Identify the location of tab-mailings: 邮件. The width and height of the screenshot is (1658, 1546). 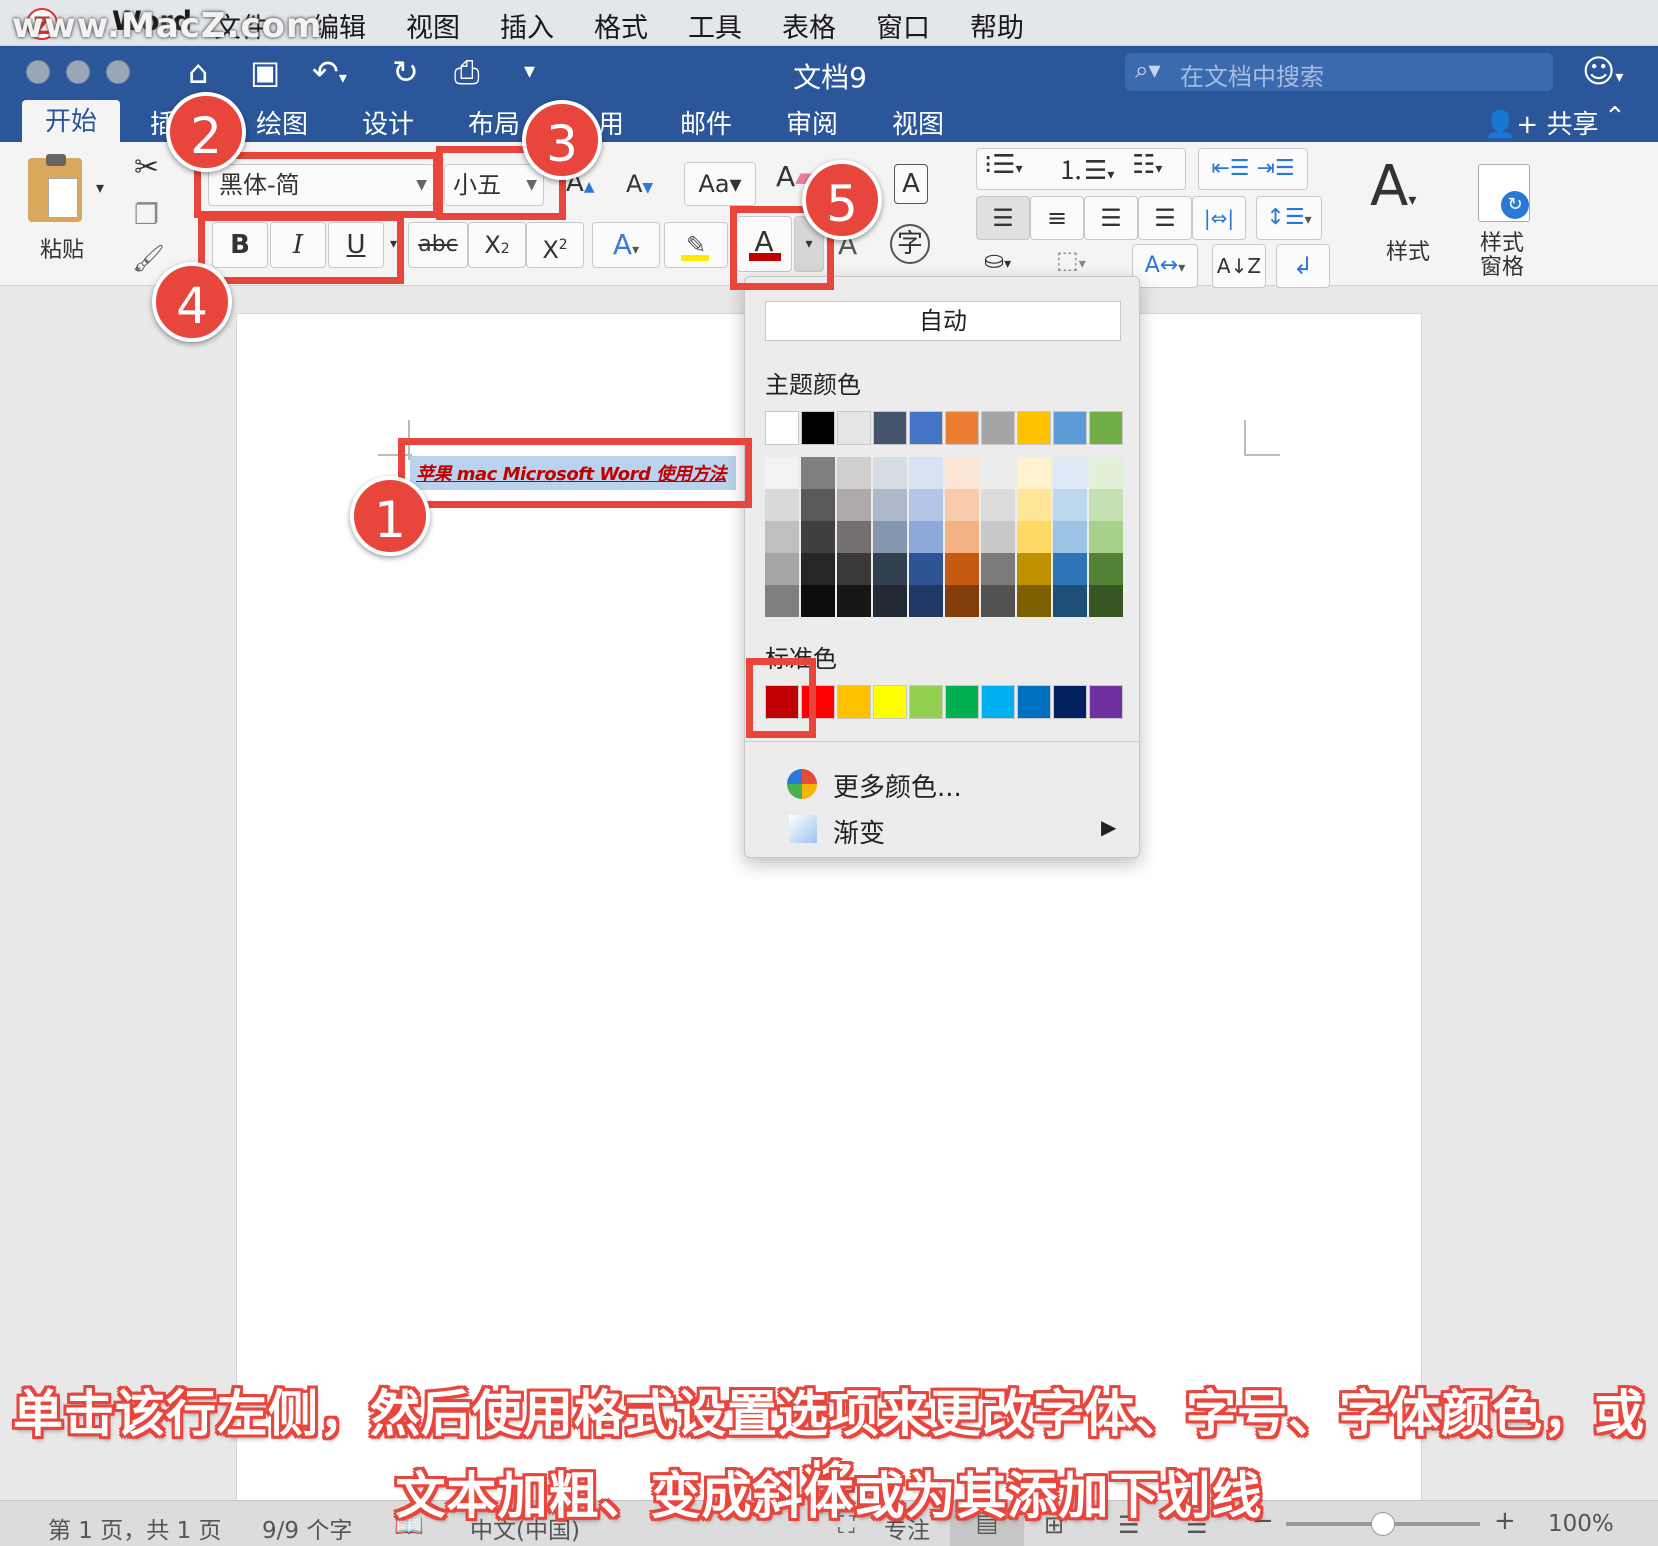
(706, 122).